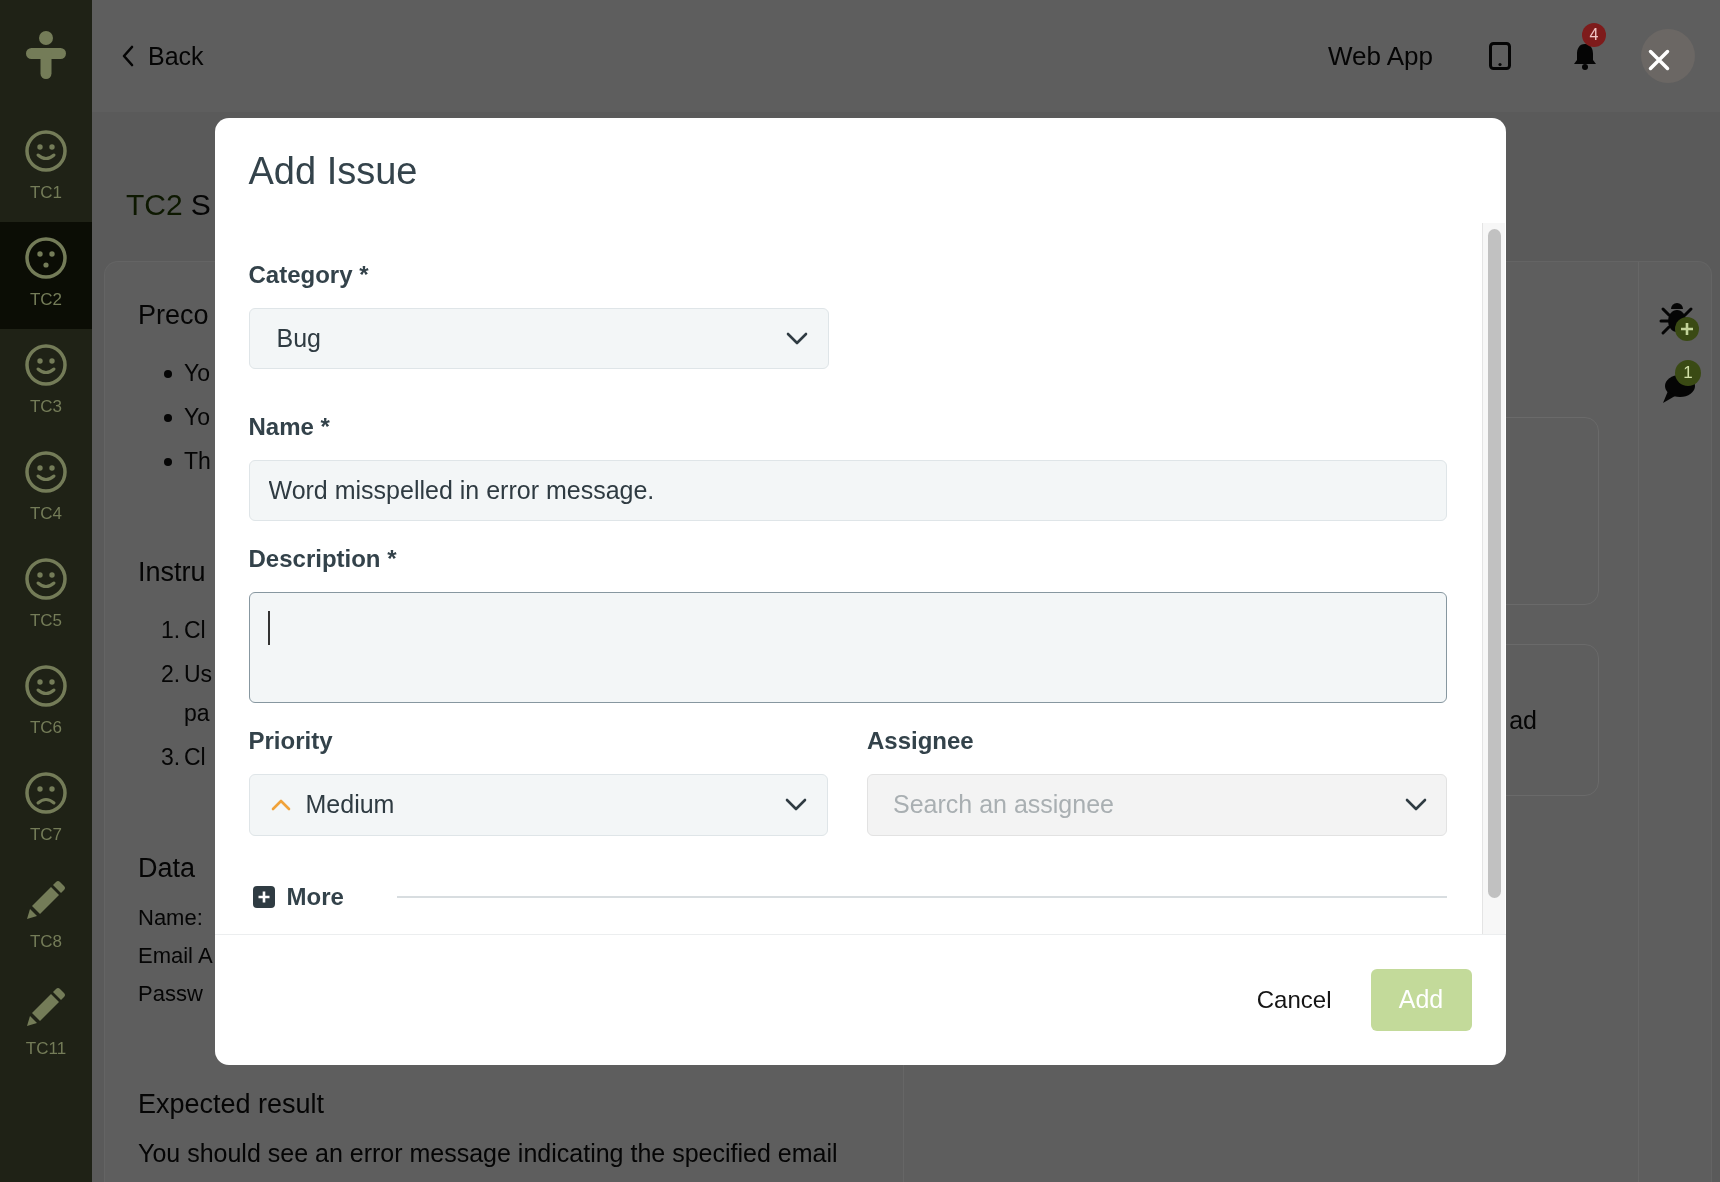  What do you see at coordinates (46, 258) in the screenshot?
I see `neutral-face-icon` at bounding box center [46, 258].